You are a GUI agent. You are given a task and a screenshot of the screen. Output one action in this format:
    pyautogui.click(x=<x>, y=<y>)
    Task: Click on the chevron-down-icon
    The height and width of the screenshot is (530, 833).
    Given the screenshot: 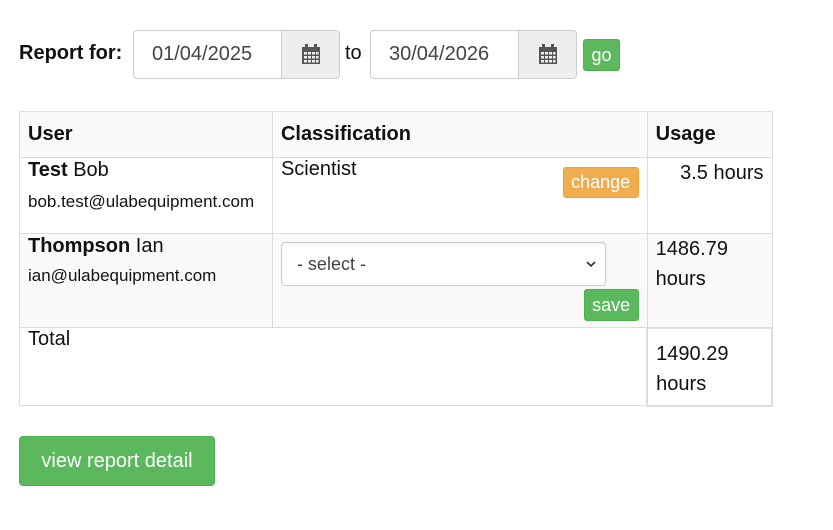 What is the action you would take?
    pyautogui.click(x=591, y=264)
    